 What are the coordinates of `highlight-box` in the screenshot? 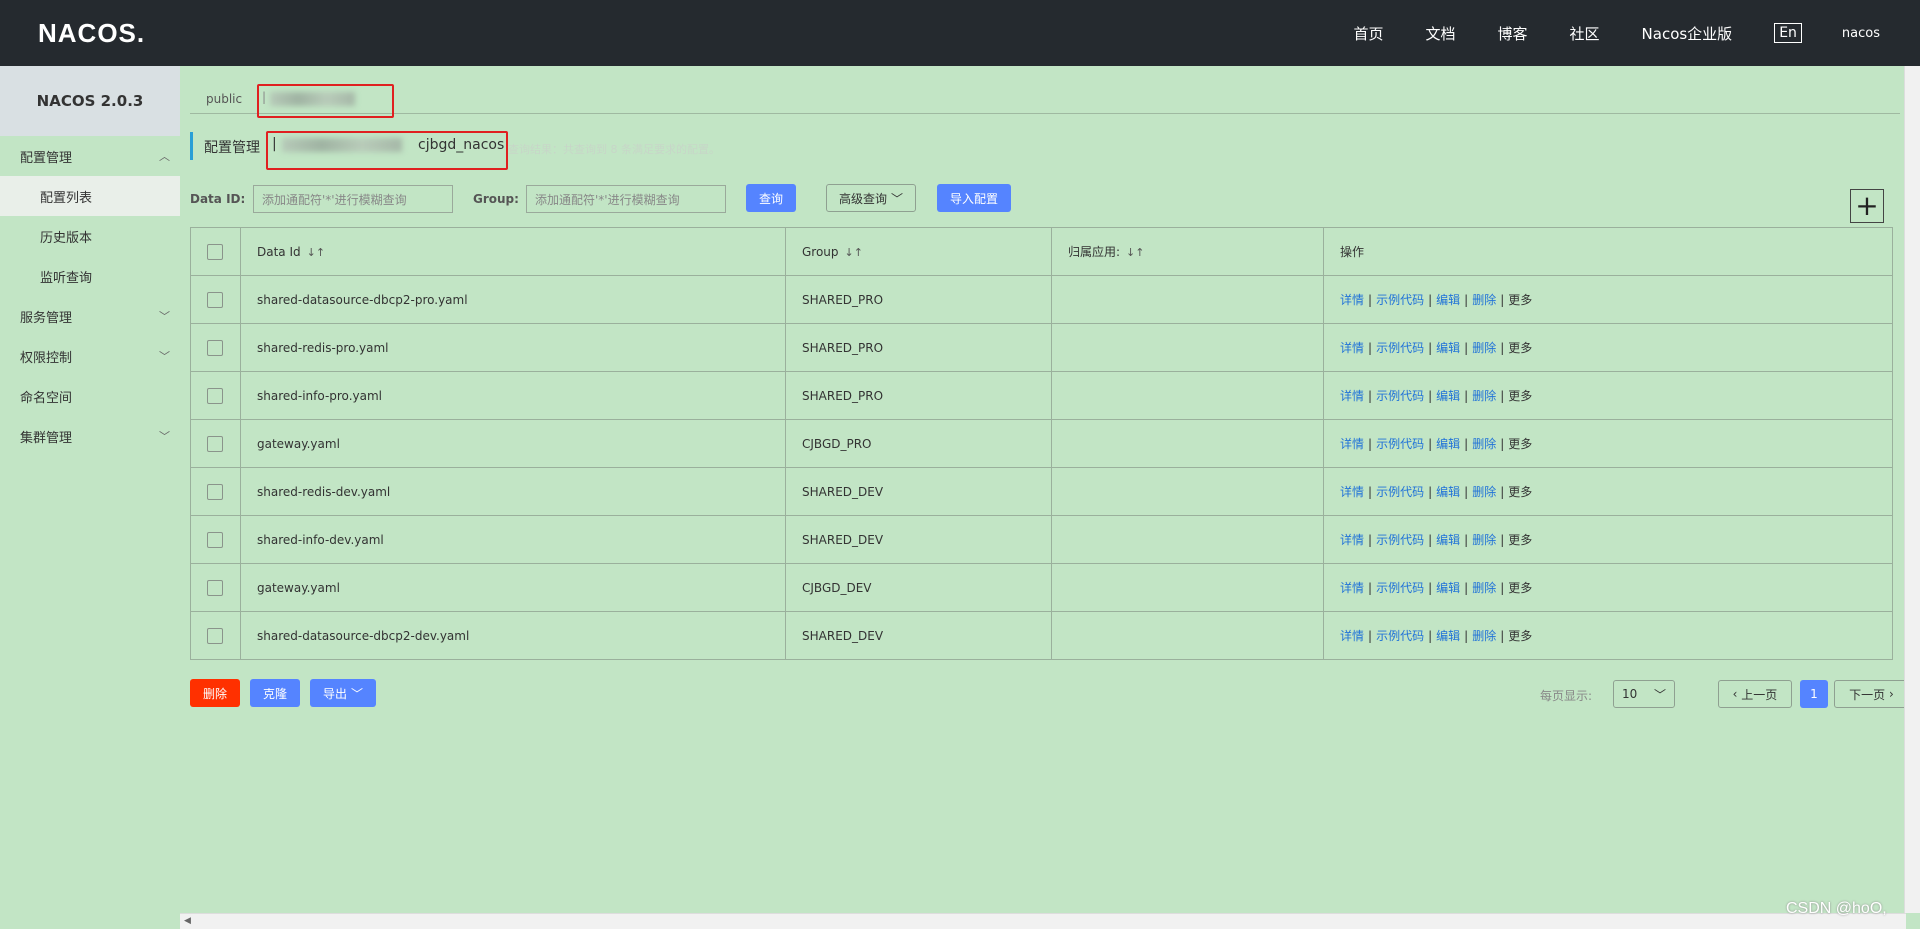 It's located at (325, 101).